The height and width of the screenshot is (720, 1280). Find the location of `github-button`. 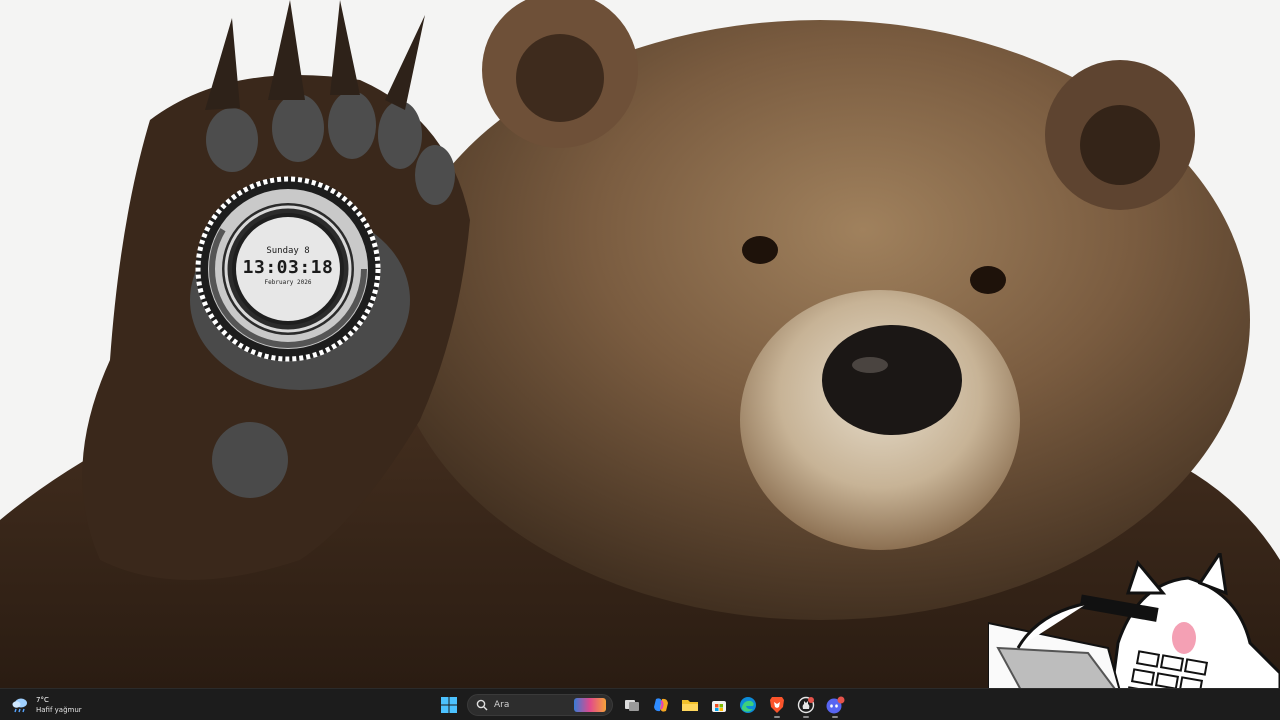

github-button is located at coordinates (806, 705).